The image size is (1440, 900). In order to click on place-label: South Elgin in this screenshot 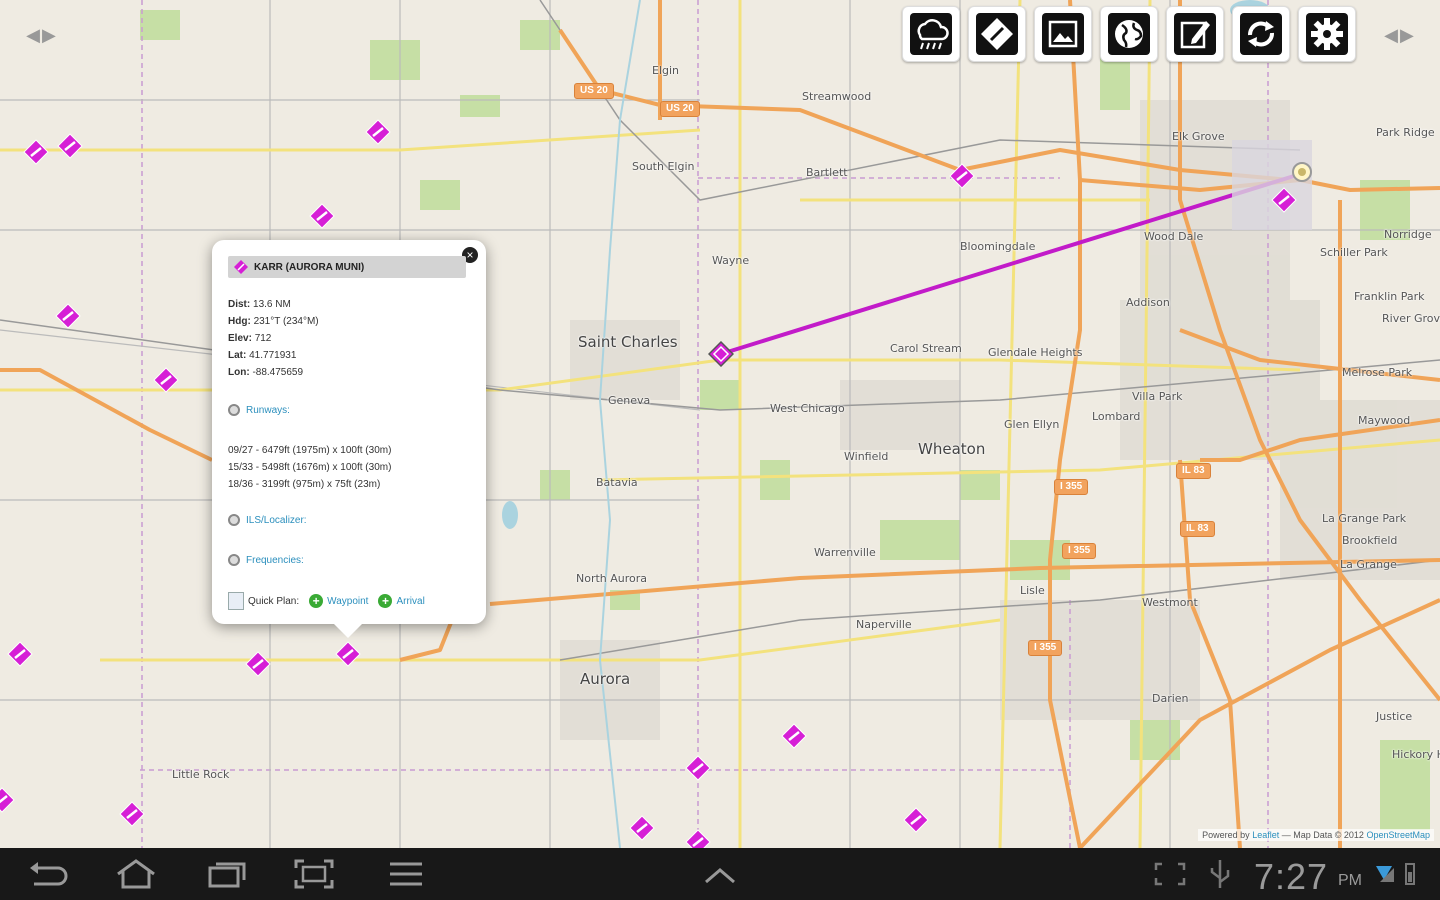, I will do `click(663, 166)`.